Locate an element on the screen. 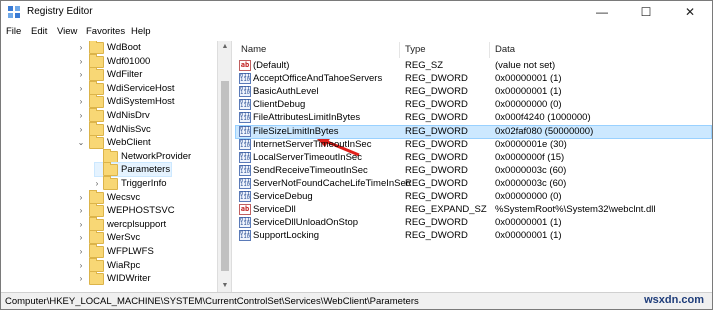  string-value-icon: ab is located at coordinates (245, 210).